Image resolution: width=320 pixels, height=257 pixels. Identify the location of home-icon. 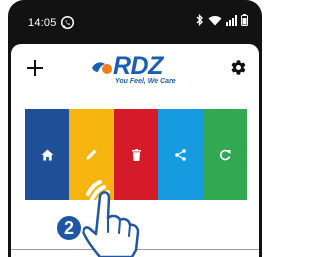
(47, 154).